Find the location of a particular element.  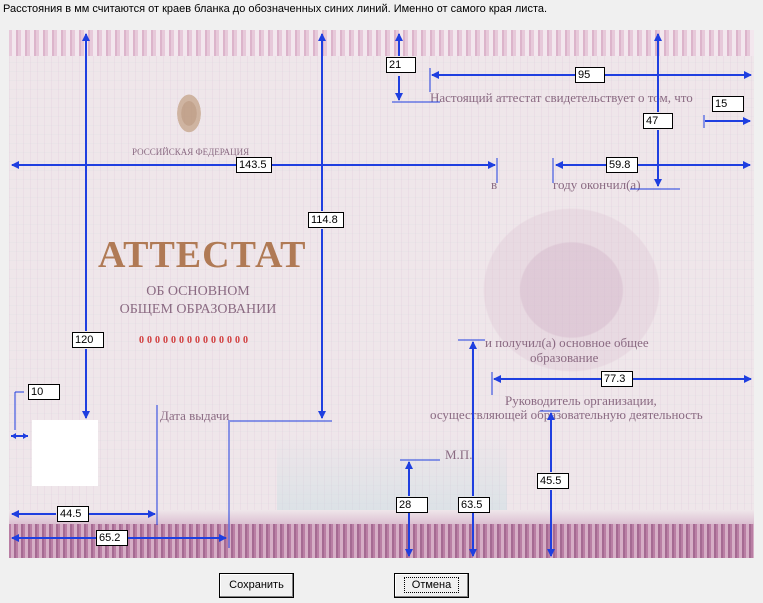

left-offset-143-5-field is located at coordinates (254, 165).